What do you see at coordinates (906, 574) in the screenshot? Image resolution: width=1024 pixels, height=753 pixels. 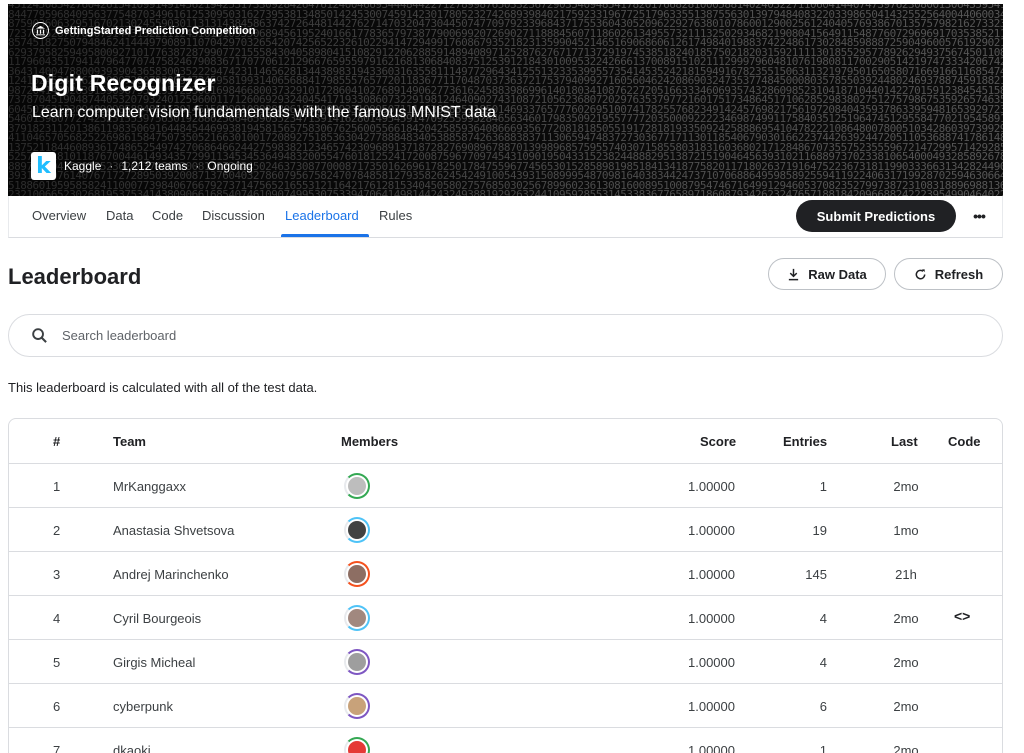 I see `last-cell: 21h` at bounding box center [906, 574].